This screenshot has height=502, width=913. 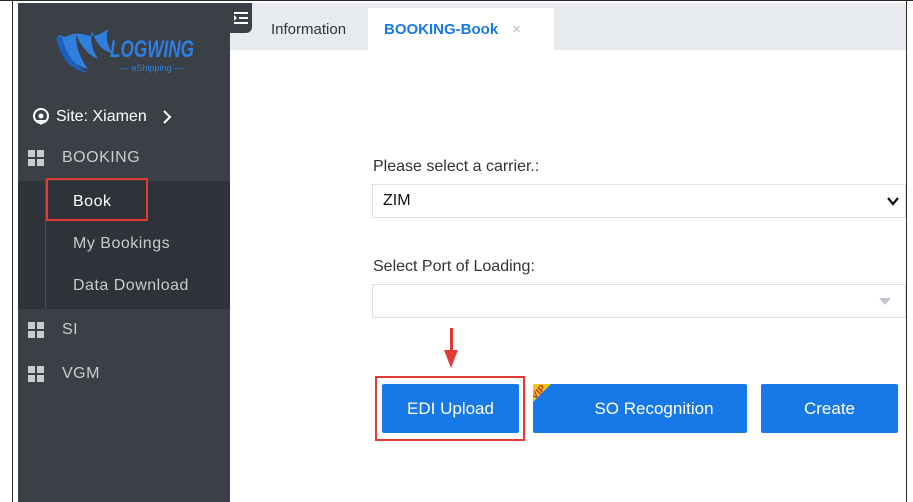 I want to click on submenu-item-data-download: Data Download, so click(x=131, y=286).